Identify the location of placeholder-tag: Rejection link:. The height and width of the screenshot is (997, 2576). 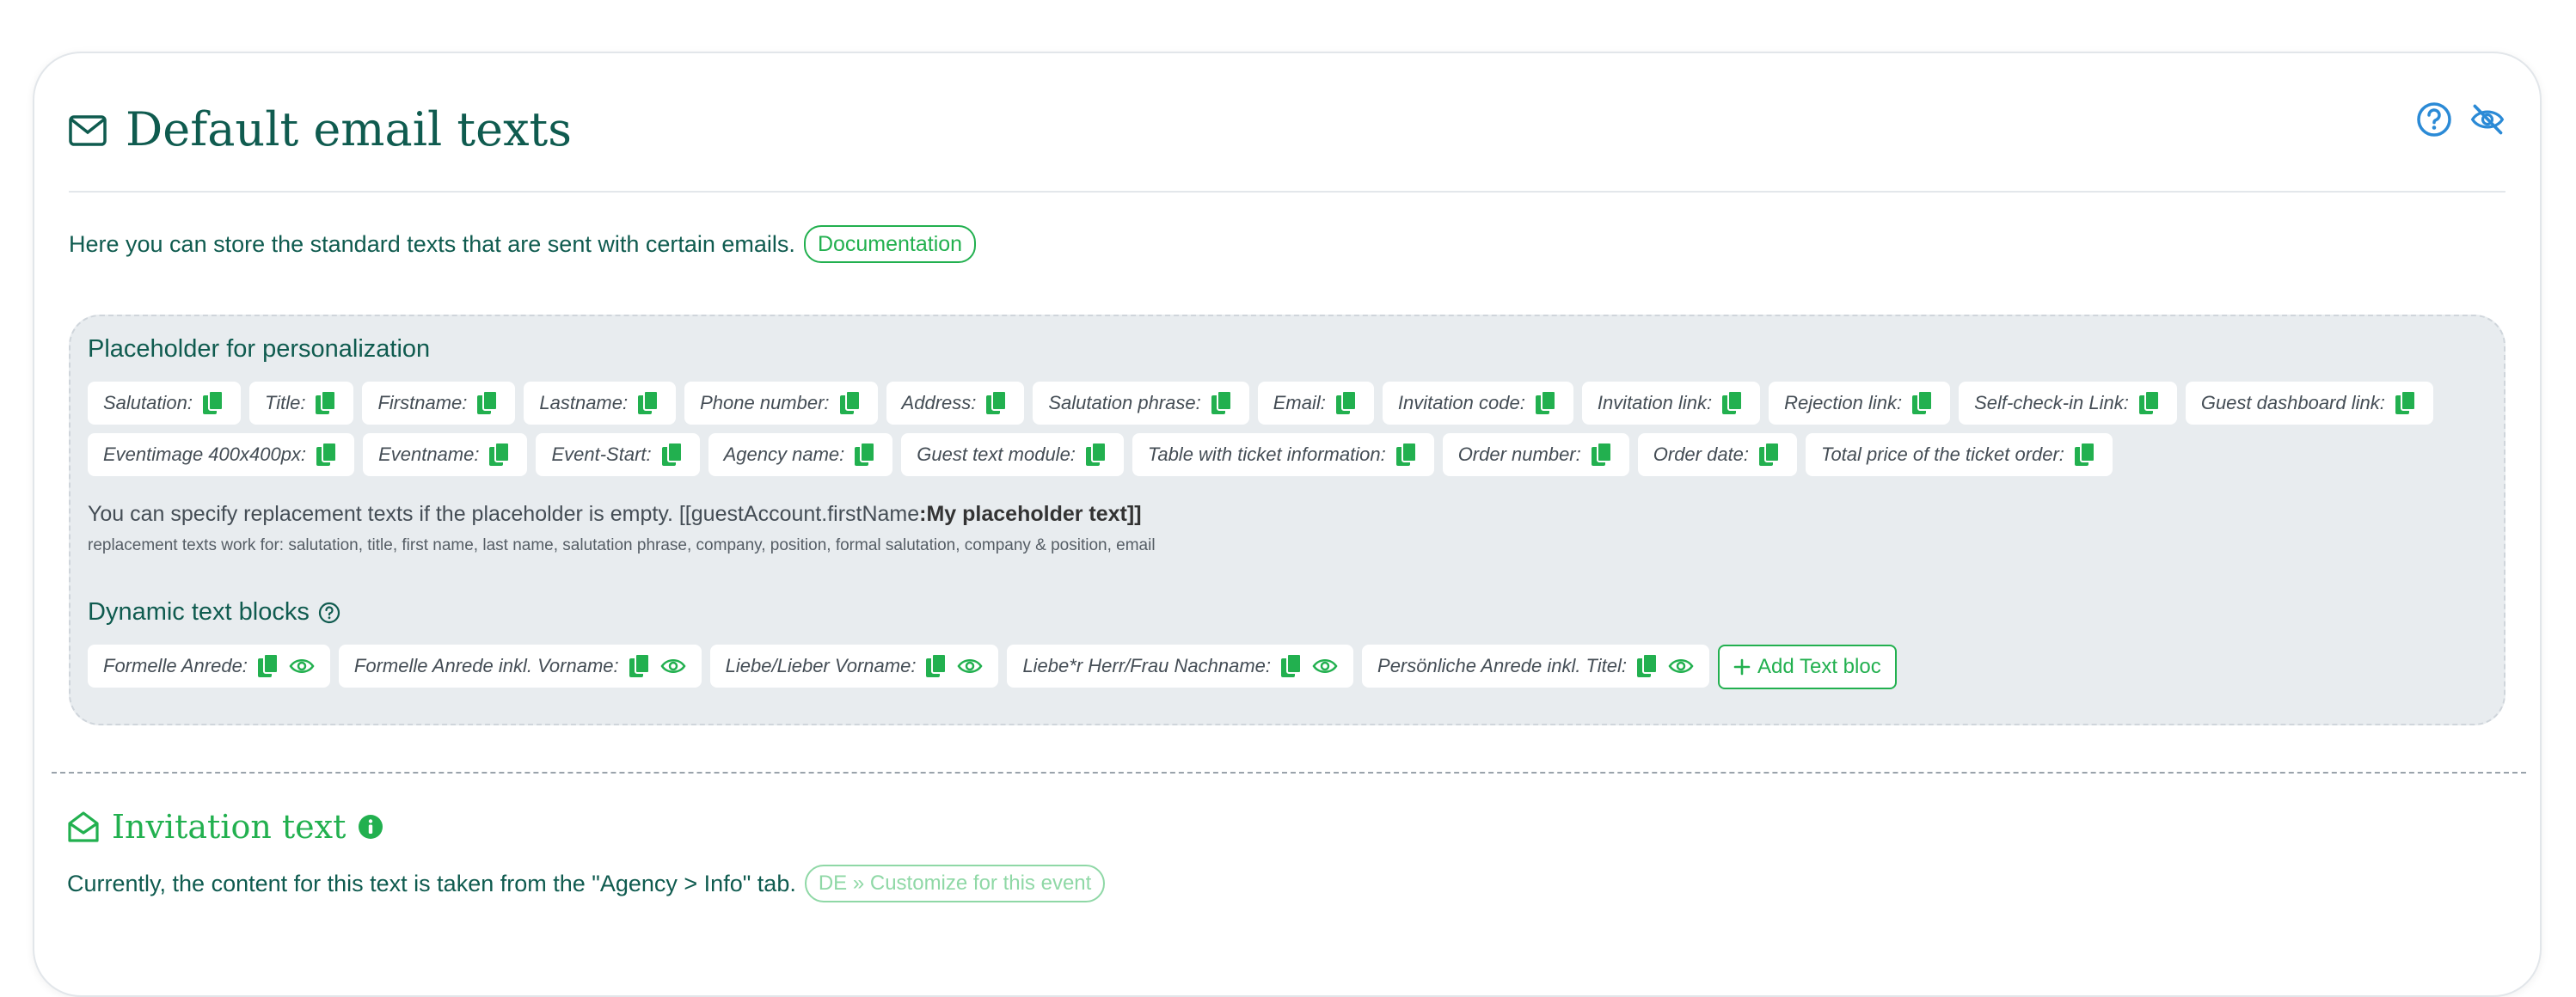
(1860, 403).